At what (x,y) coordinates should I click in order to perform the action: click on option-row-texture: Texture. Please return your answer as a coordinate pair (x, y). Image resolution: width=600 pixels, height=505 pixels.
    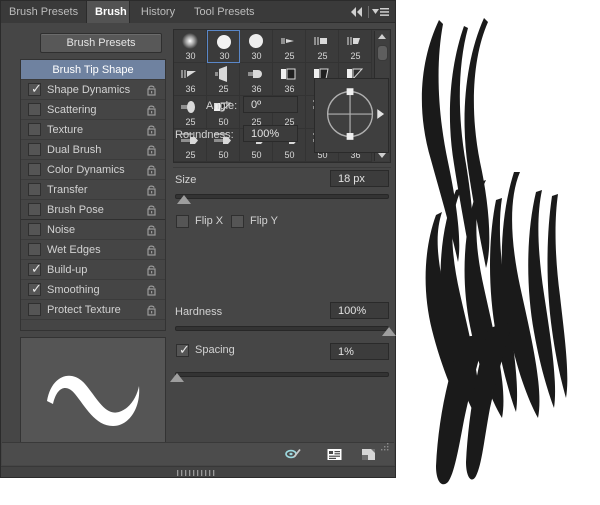
    Looking at the image, I should click on (93, 130).